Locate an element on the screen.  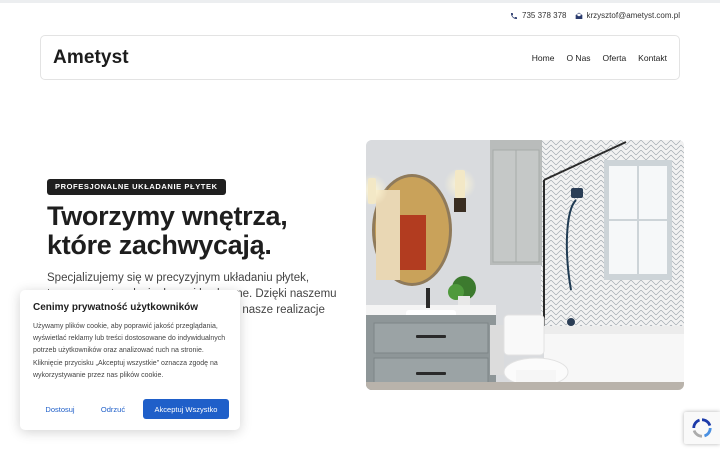
hero-title: Tworzymy wnętrza, które zachwycają. is located at coordinates (197, 231).